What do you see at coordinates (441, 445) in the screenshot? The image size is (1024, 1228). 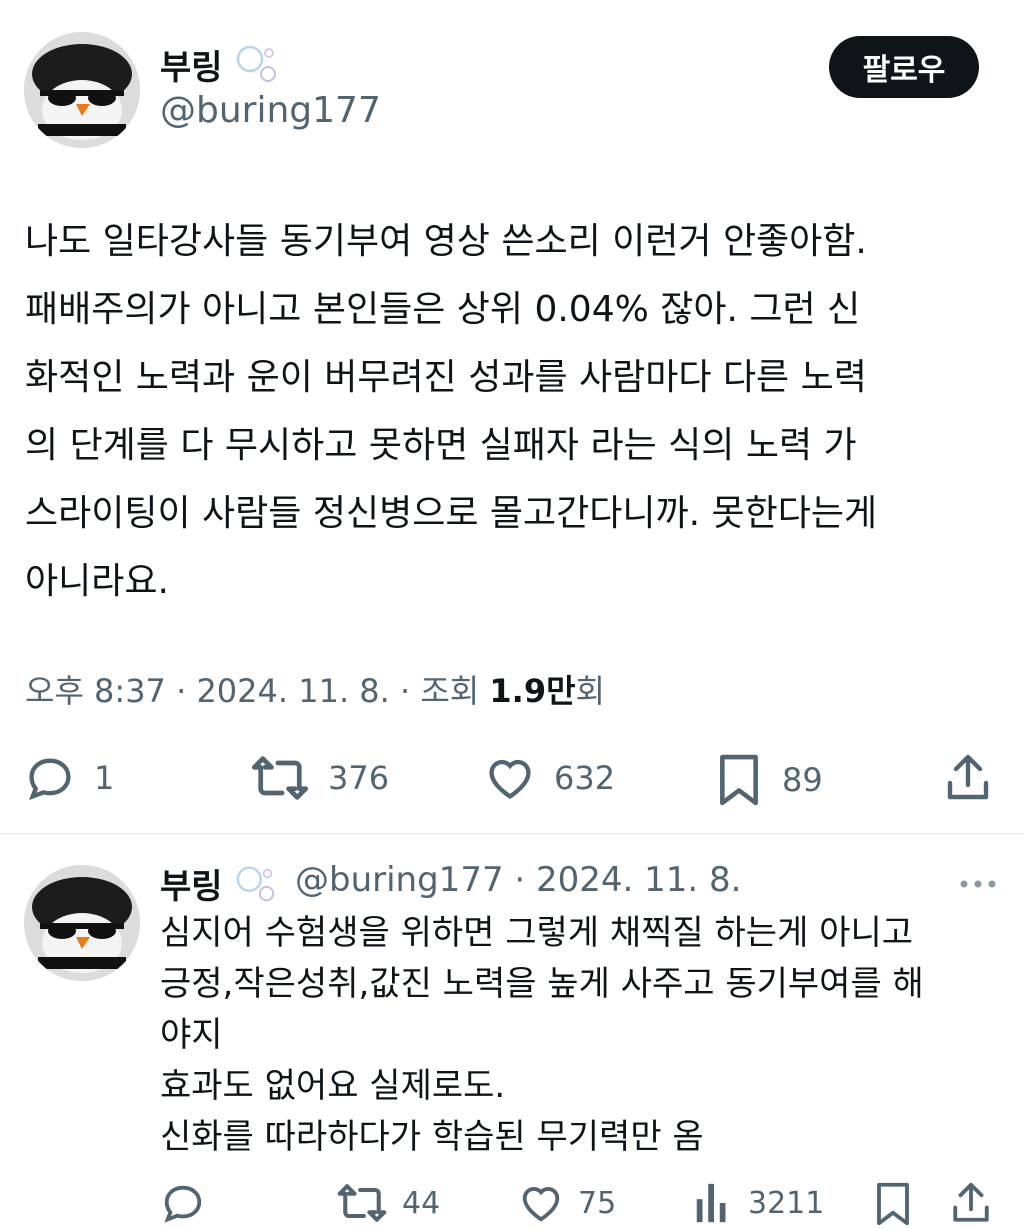 I see `tweet-line: 의 단계를 다 무시하고 못하면 실패자 라는 식의 노력 가` at bounding box center [441, 445].